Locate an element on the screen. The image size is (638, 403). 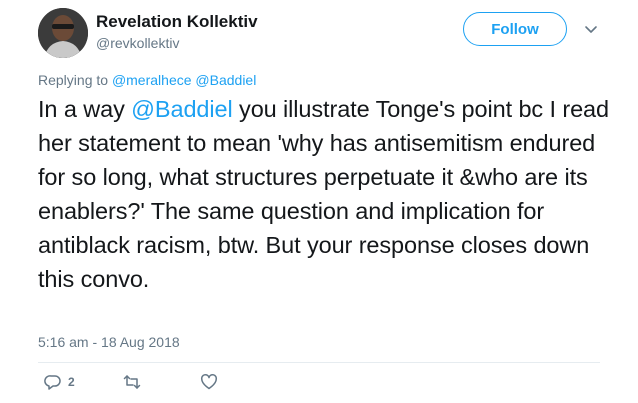
reply-mention-link: @Baddiel is located at coordinates (225, 80).